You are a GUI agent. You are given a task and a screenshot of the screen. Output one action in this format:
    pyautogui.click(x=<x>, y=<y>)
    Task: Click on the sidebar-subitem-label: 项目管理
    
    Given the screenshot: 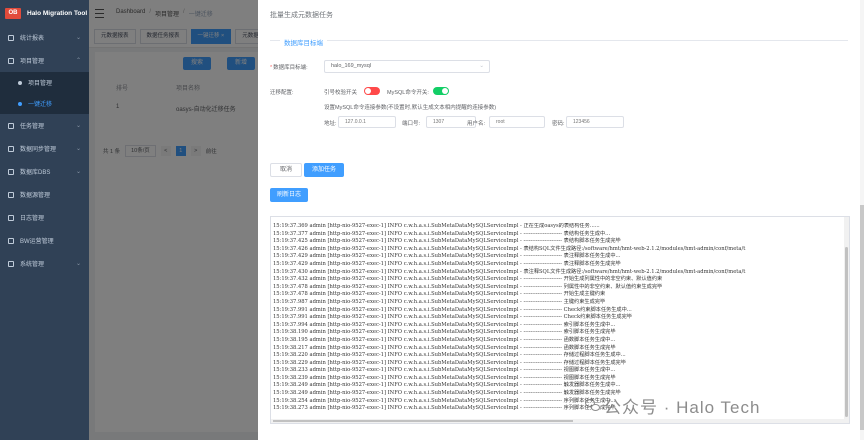 What is the action you would take?
    pyautogui.click(x=40, y=84)
    